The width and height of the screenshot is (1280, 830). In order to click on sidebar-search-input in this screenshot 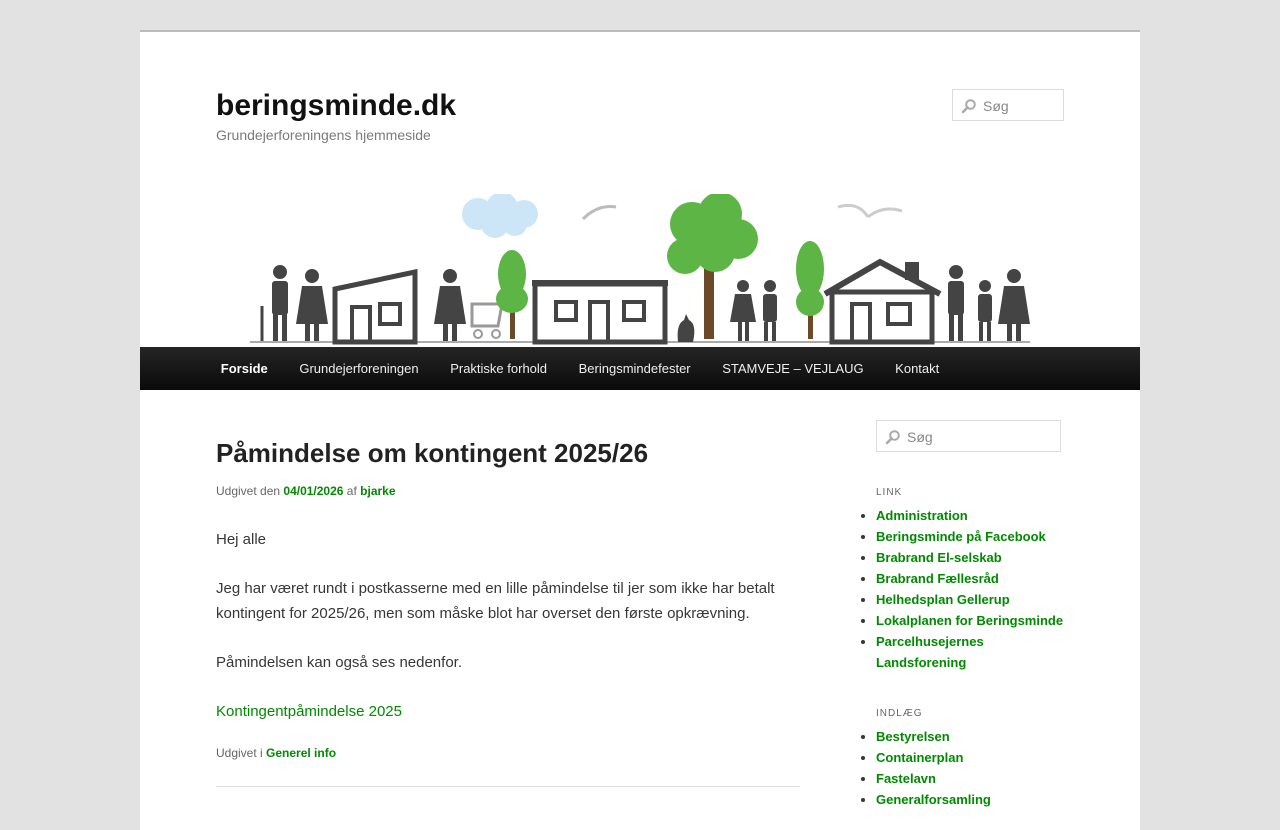, I will do `click(971, 437)`.